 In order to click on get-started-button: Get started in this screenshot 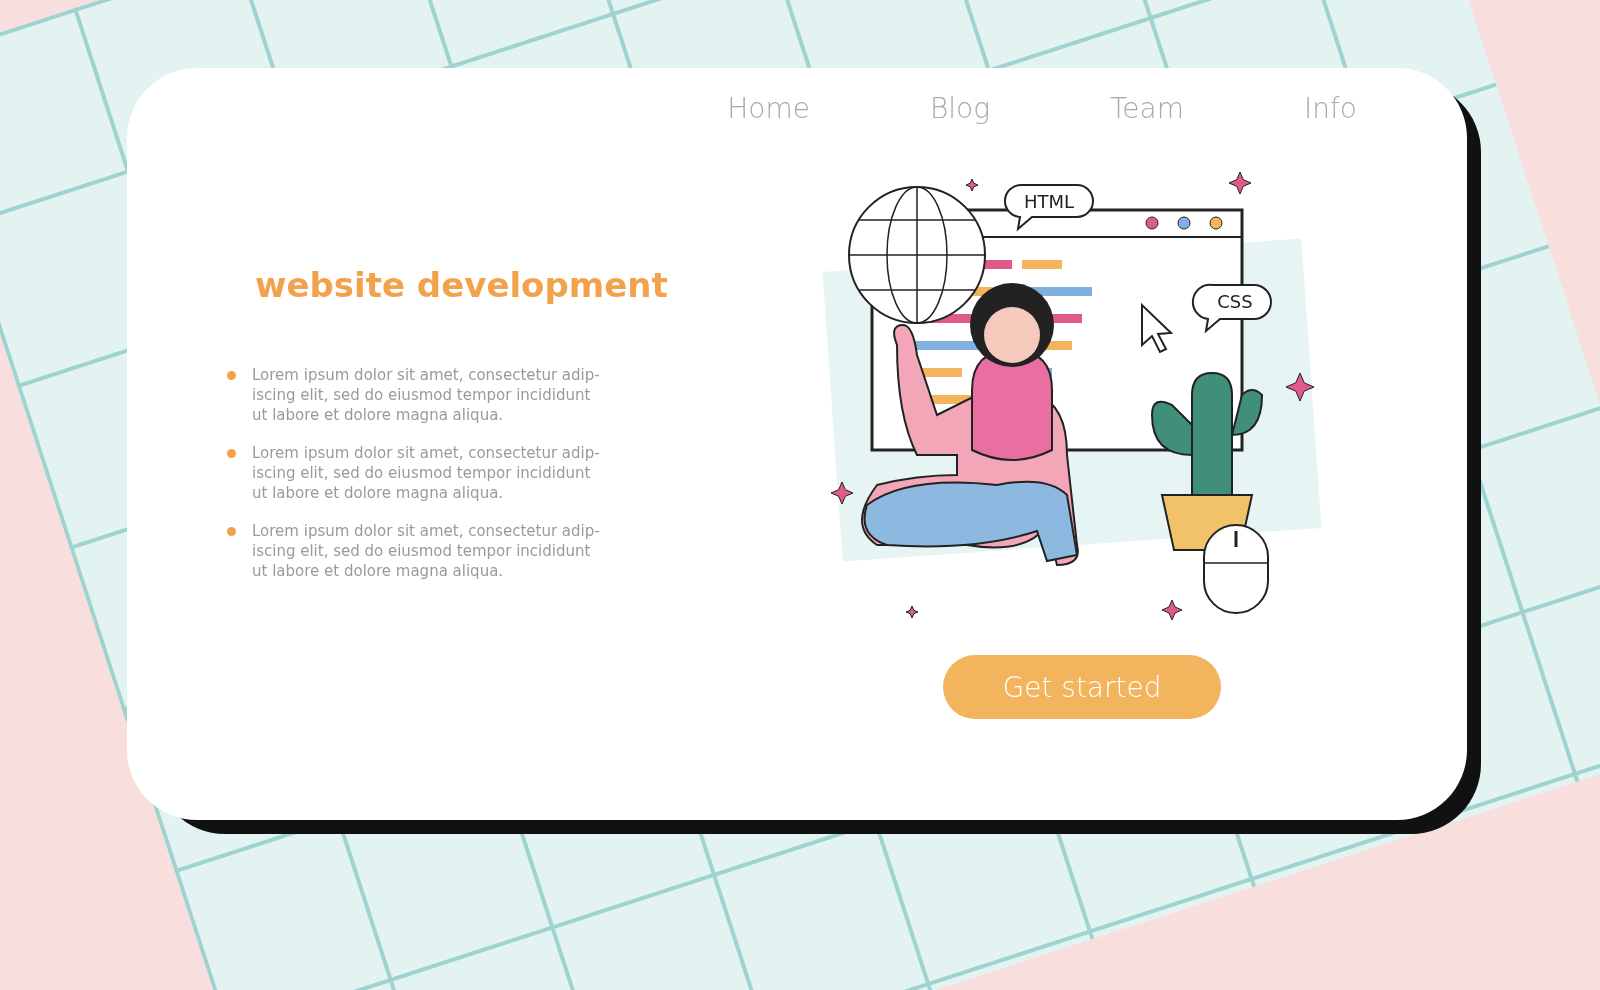, I will do `click(1082, 687)`.